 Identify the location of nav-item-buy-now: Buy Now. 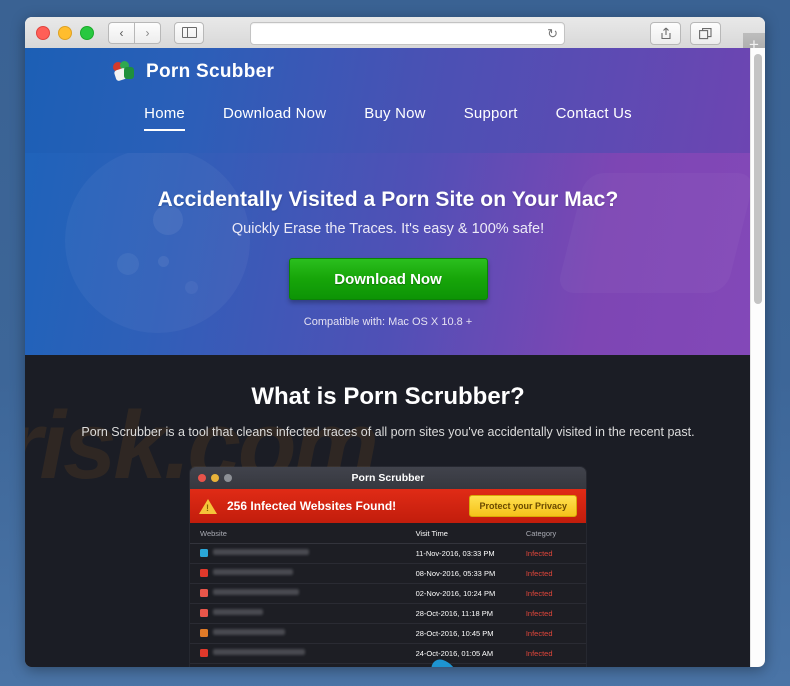
(394, 118).